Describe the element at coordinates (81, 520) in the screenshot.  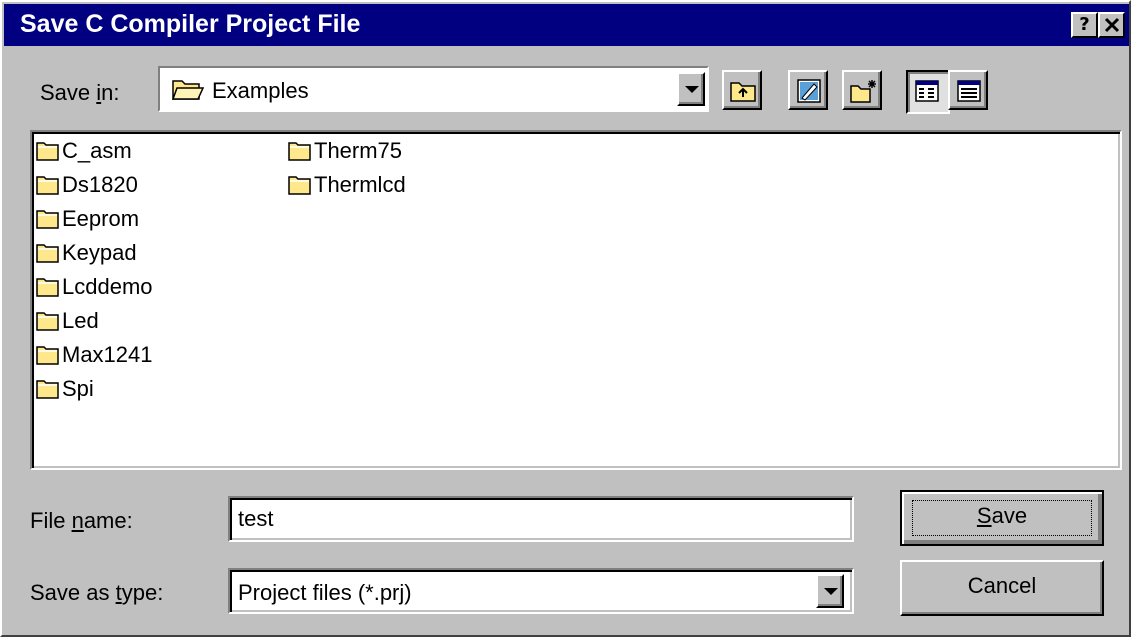
I see `file-name-label: File name:` at that location.